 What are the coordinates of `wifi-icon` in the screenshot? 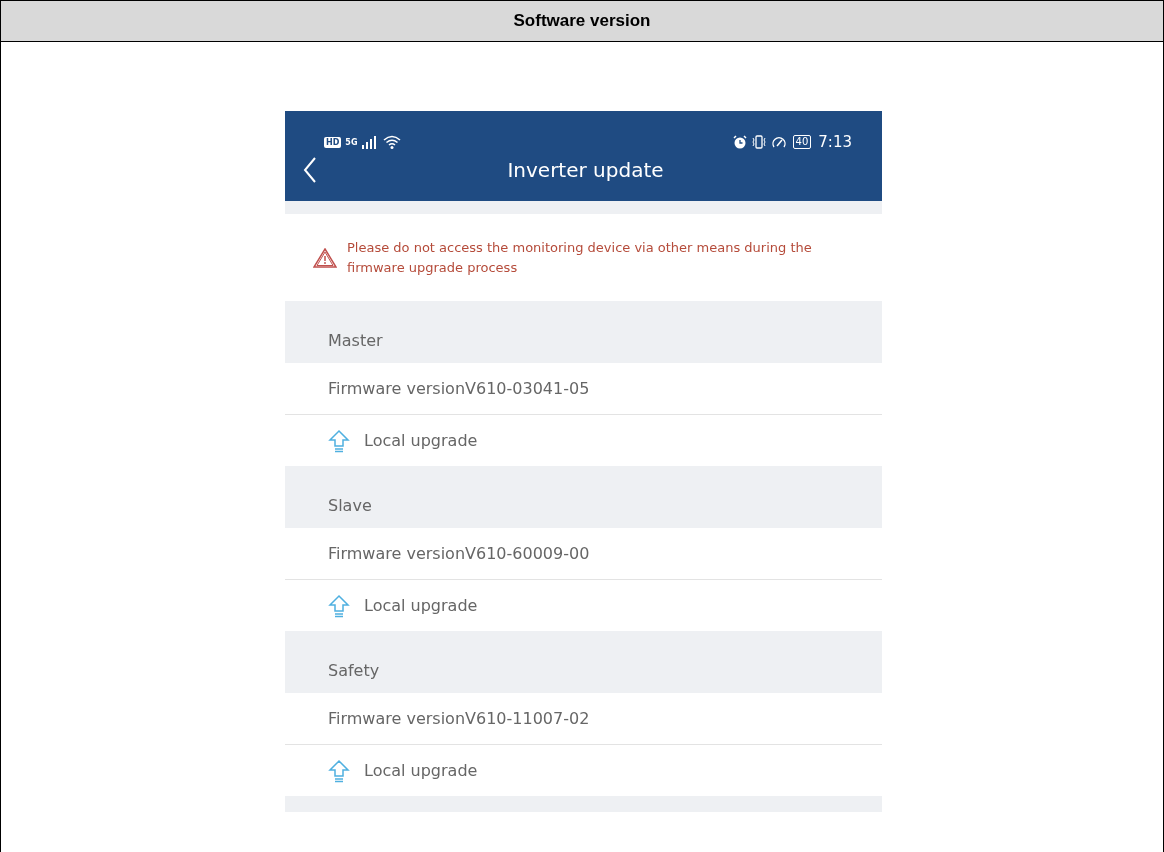 It's located at (392, 142).